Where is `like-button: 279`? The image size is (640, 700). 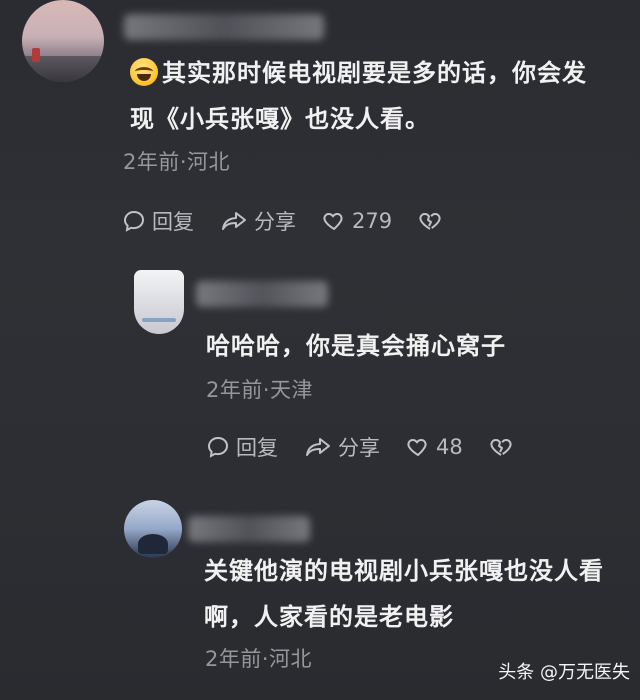 like-button: 279 is located at coordinates (357, 221).